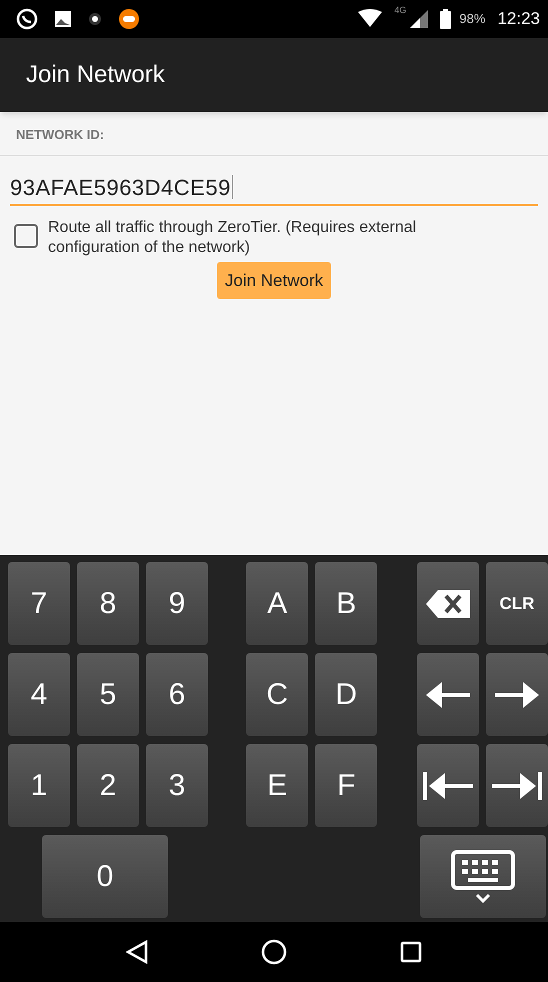  What do you see at coordinates (277, 694) in the screenshot?
I see `key: C` at bounding box center [277, 694].